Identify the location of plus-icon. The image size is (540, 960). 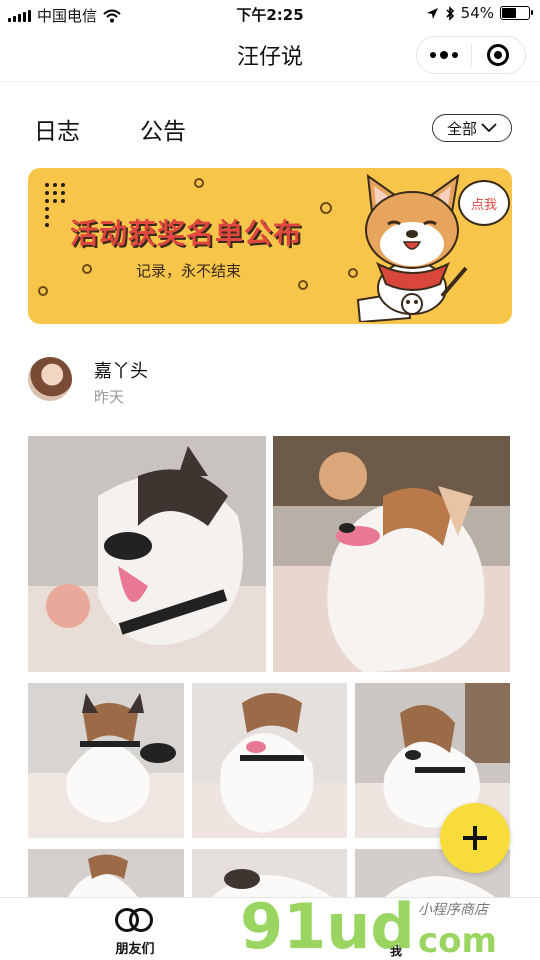
(475, 838).